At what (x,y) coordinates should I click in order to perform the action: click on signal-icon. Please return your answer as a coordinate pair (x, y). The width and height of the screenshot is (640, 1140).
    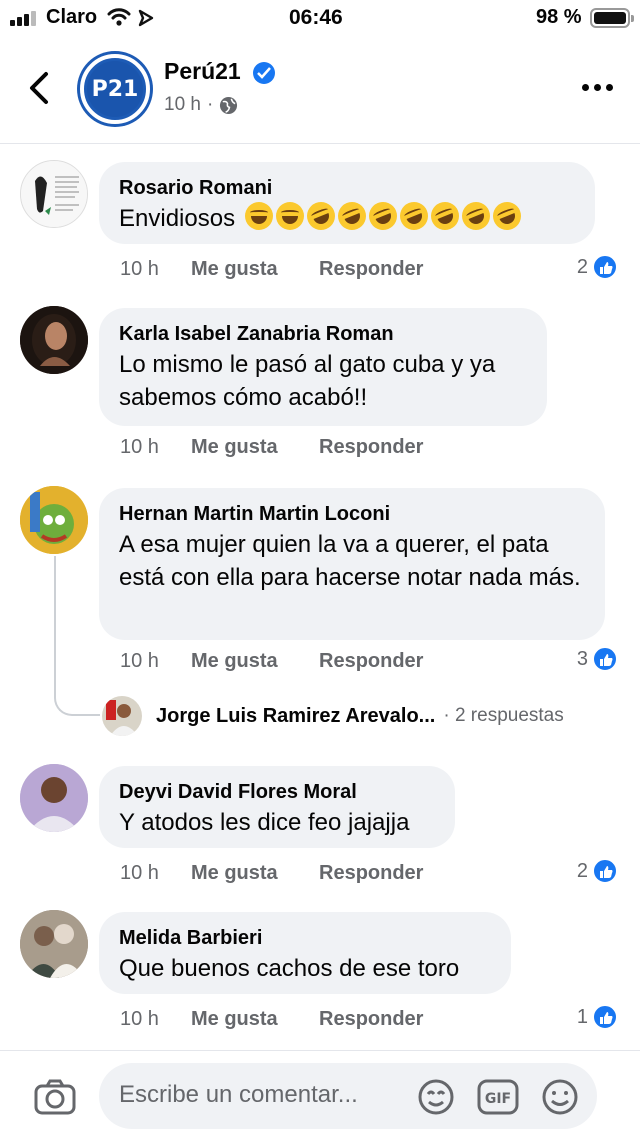
    Looking at the image, I should click on (25, 18).